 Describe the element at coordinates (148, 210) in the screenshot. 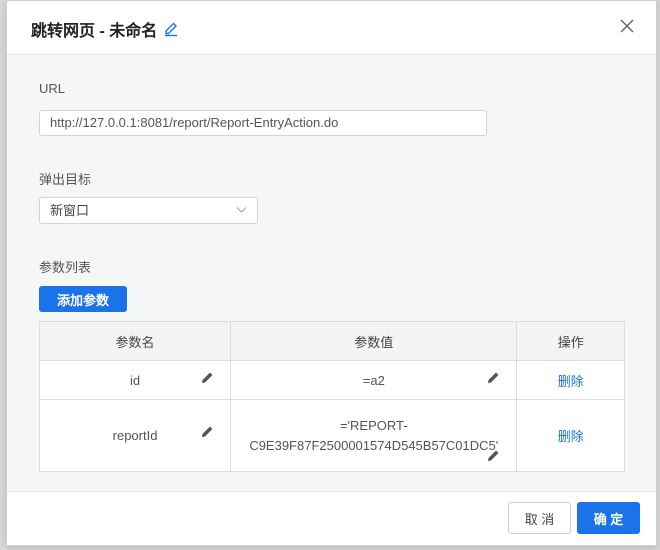

I see `popup-target-select: 新窗口` at that location.